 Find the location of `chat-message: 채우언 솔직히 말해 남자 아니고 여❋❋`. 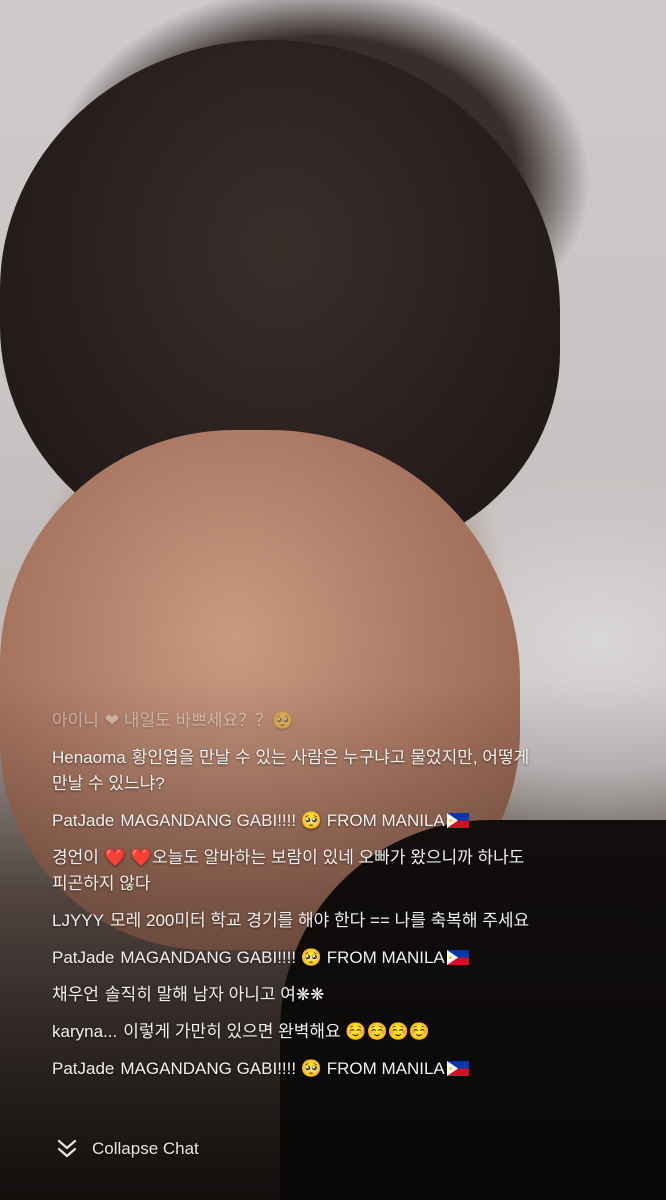

chat-message: 채우언 솔직히 말해 남자 아니고 여❋❋ is located at coordinates (302, 995).